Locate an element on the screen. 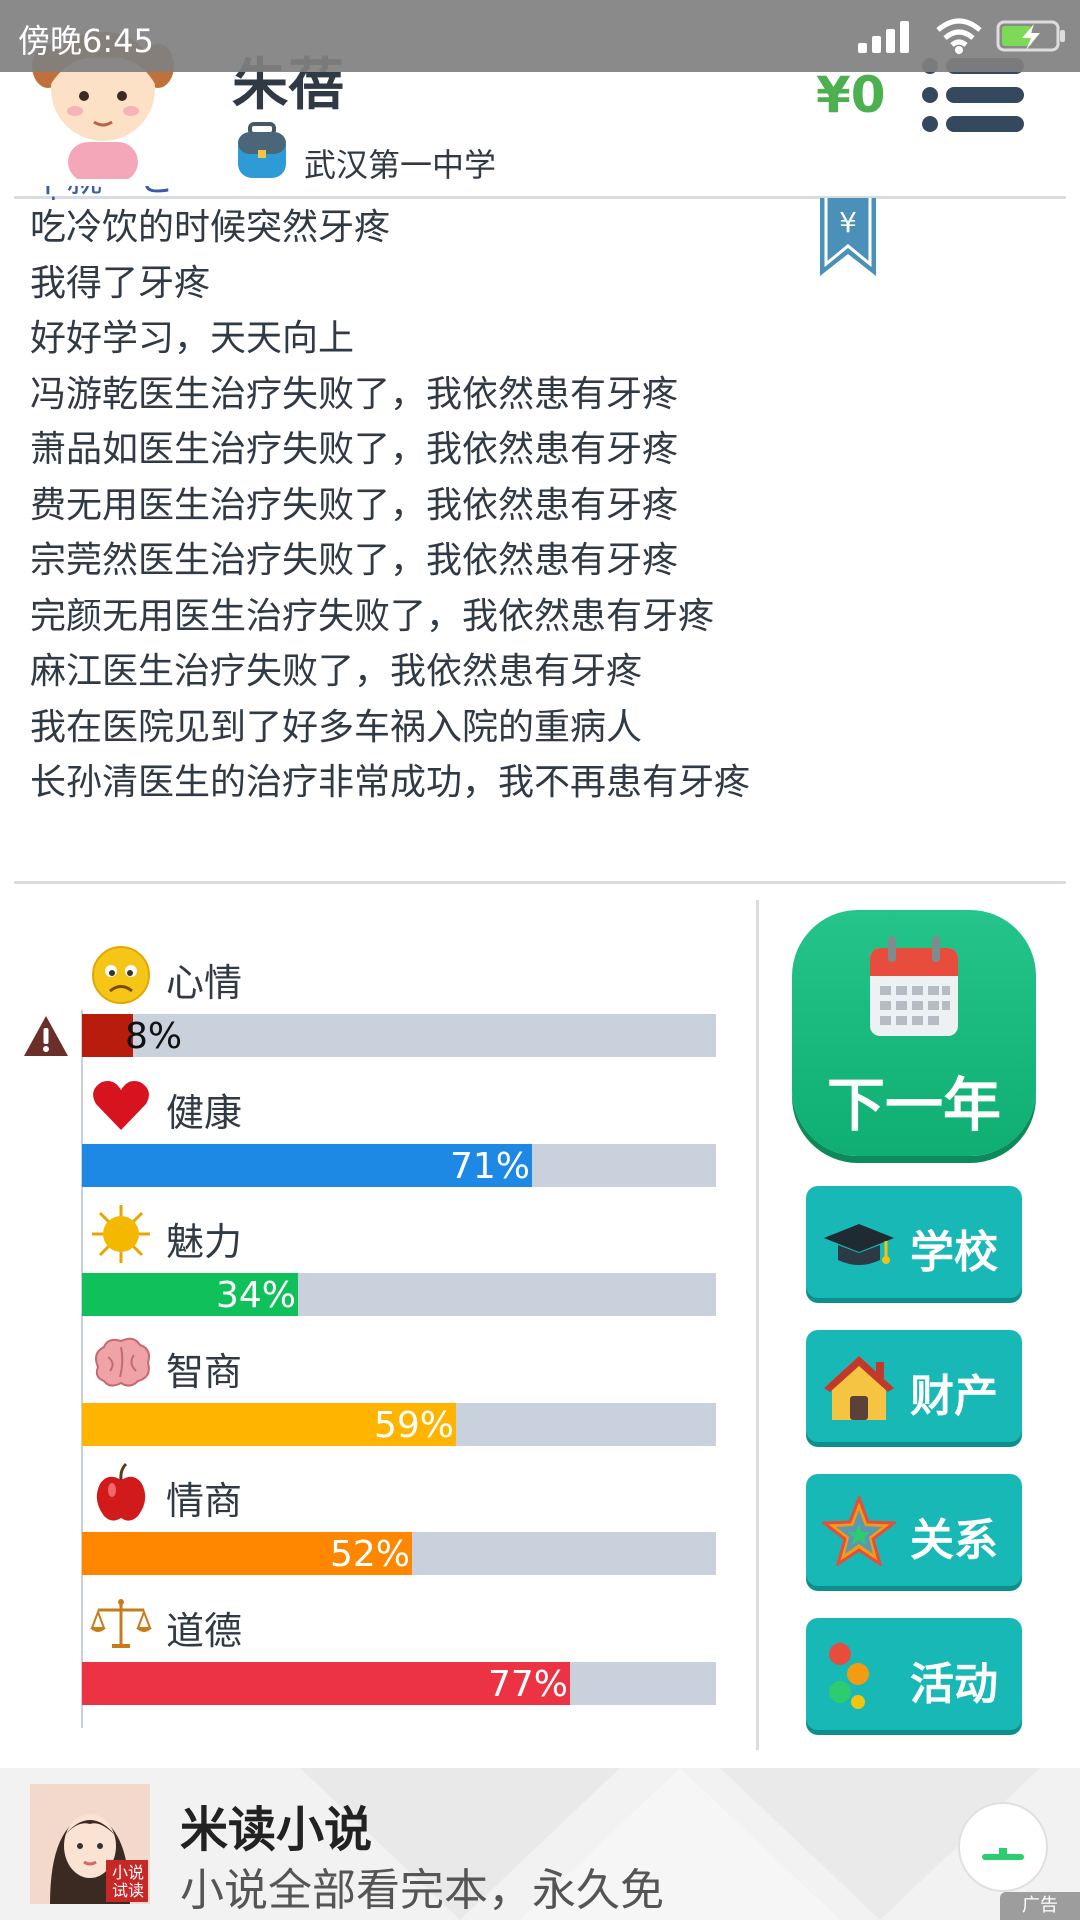 The width and height of the screenshot is (1080, 1920). stat-percent-moral: 77% is located at coordinates (527, 1684).